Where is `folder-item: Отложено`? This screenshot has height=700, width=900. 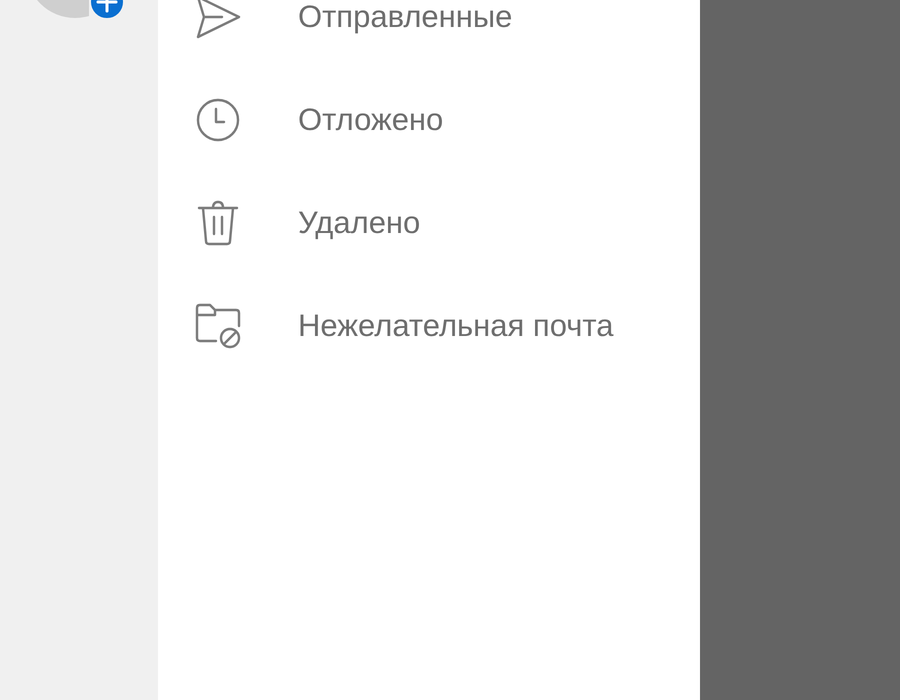 folder-item: Отложено is located at coordinates (429, 119).